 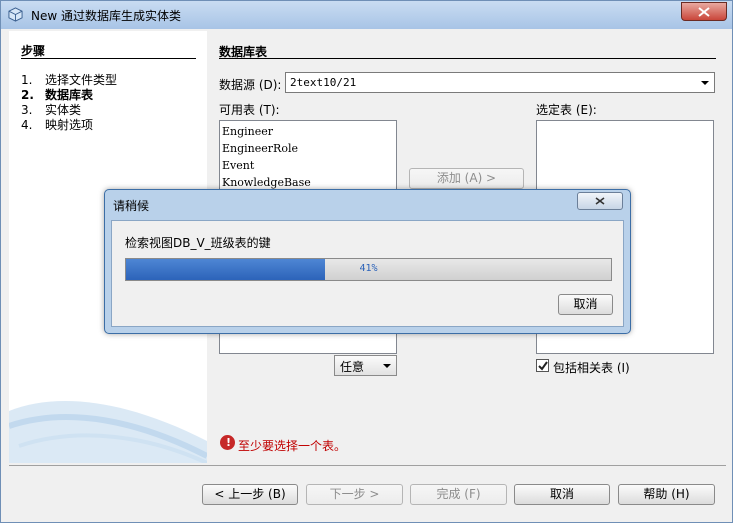 I want to click on progress-text: 41%, so click(x=368, y=268).